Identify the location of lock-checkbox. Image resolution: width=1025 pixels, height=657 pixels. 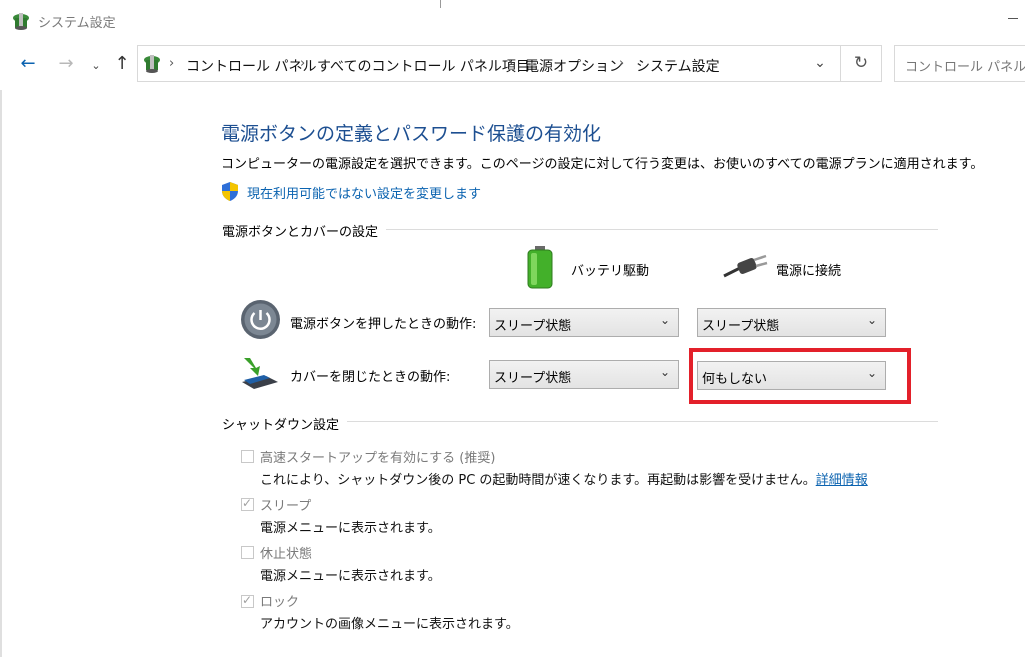
(247, 600).